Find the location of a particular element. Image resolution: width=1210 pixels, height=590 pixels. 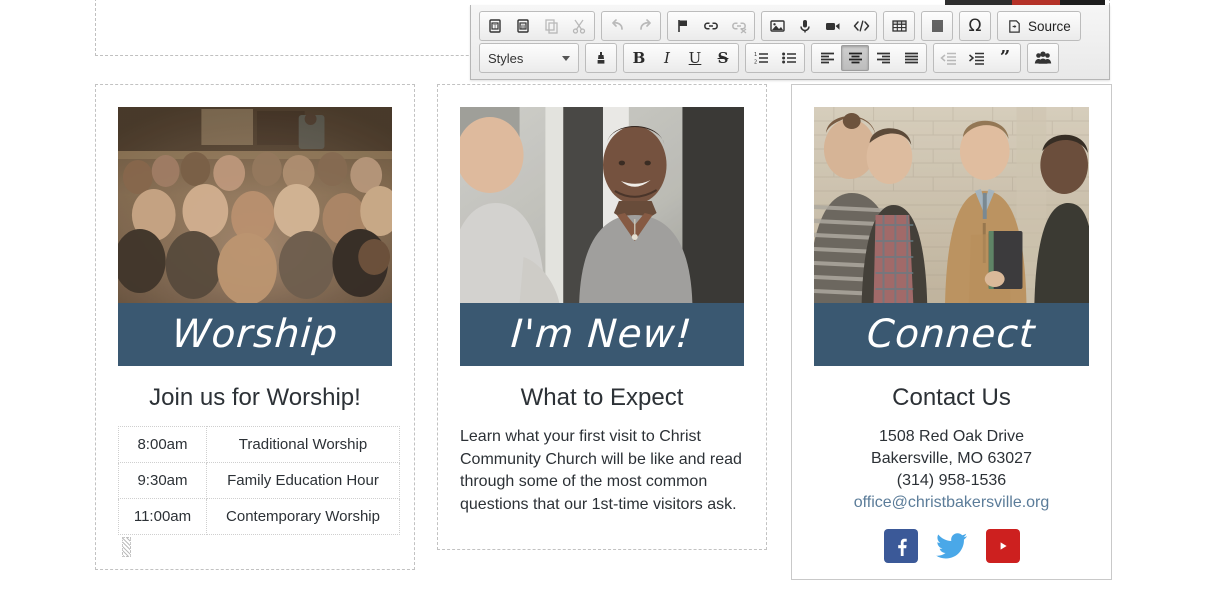

styles-dropdown: Styles is located at coordinates (529, 58).